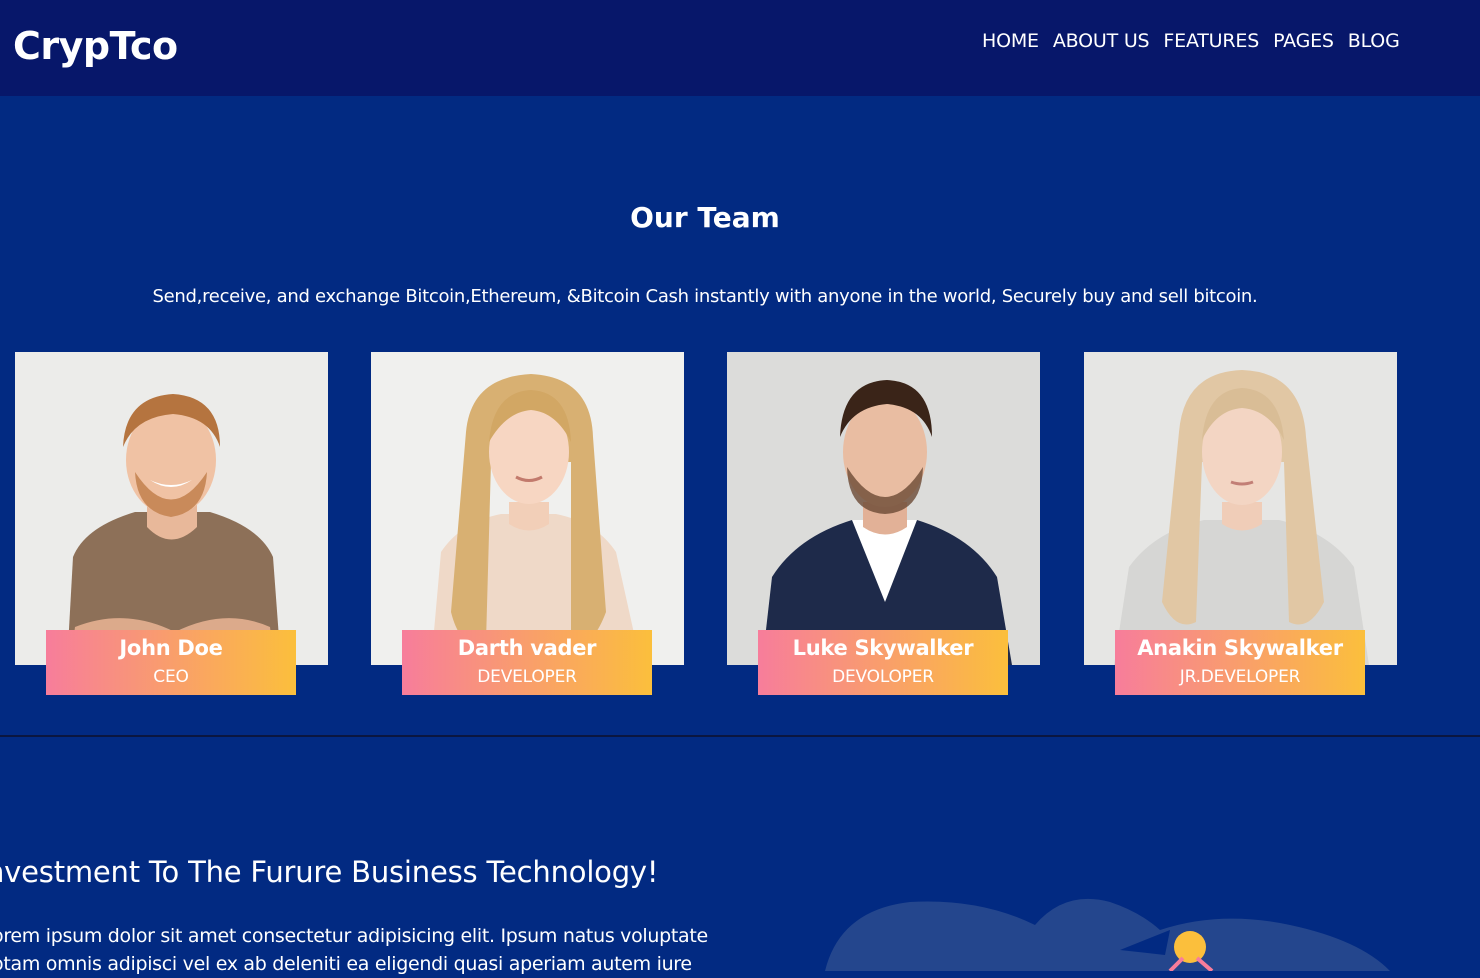 This screenshot has height=978, width=1480. I want to click on team-tag-darth-vader: Darth vader DEVELOPER, so click(527, 662).